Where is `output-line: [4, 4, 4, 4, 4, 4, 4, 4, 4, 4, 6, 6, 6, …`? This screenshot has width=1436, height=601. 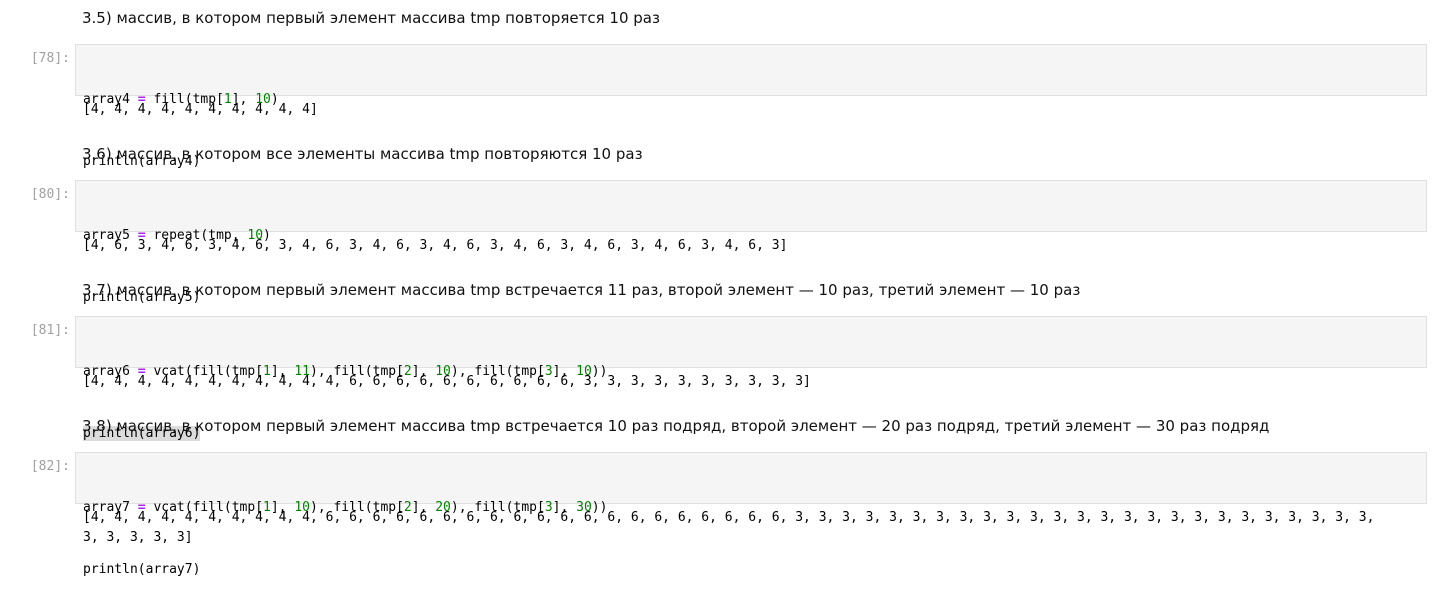 output-line: [4, 4, 4, 4, 4, 4, 4, 4, 4, 4, 6, 6, 6, … is located at coordinates (729, 517).